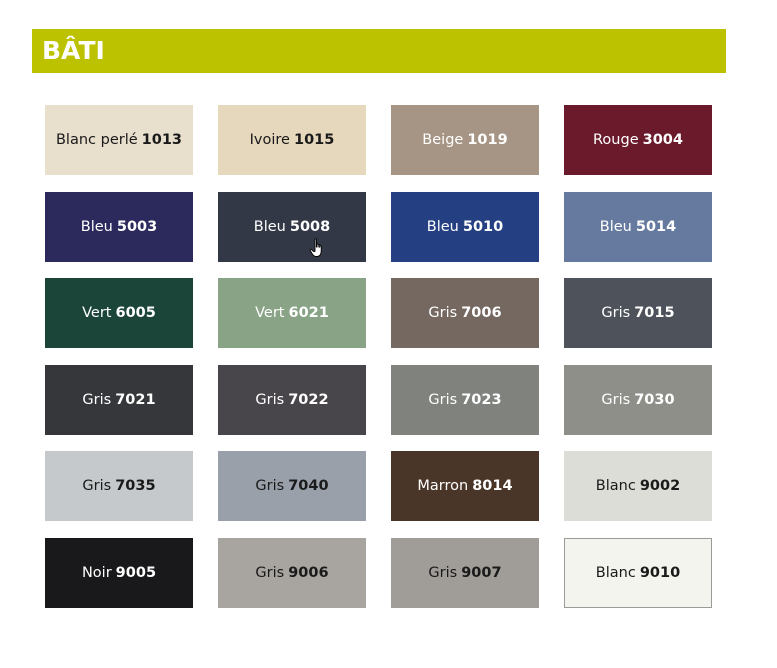  What do you see at coordinates (487, 140) in the screenshot?
I see `swatch-code: 1019` at bounding box center [487, 140].